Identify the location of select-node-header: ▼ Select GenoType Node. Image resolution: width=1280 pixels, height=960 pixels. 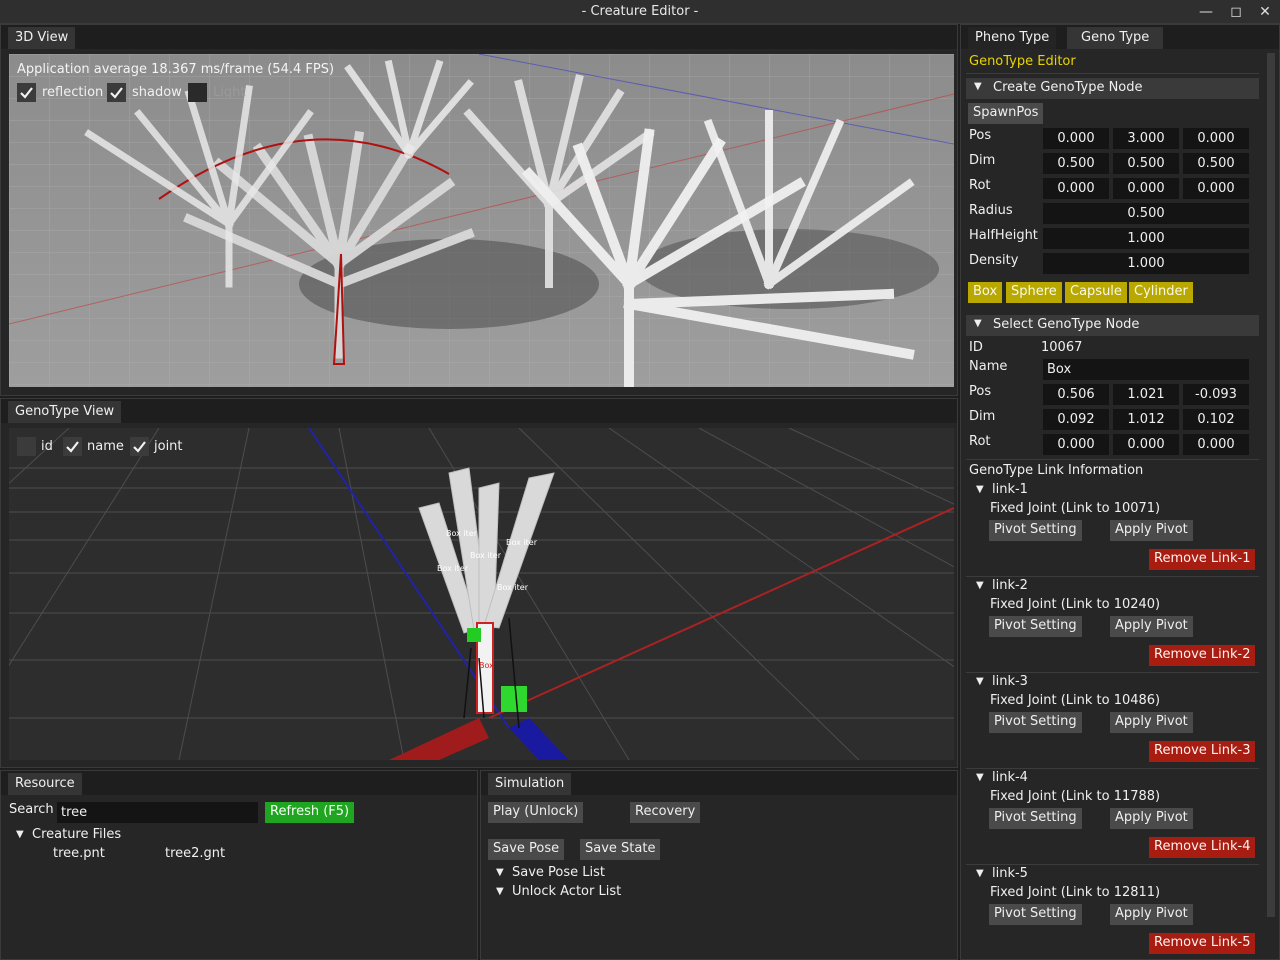
(1112, 325).